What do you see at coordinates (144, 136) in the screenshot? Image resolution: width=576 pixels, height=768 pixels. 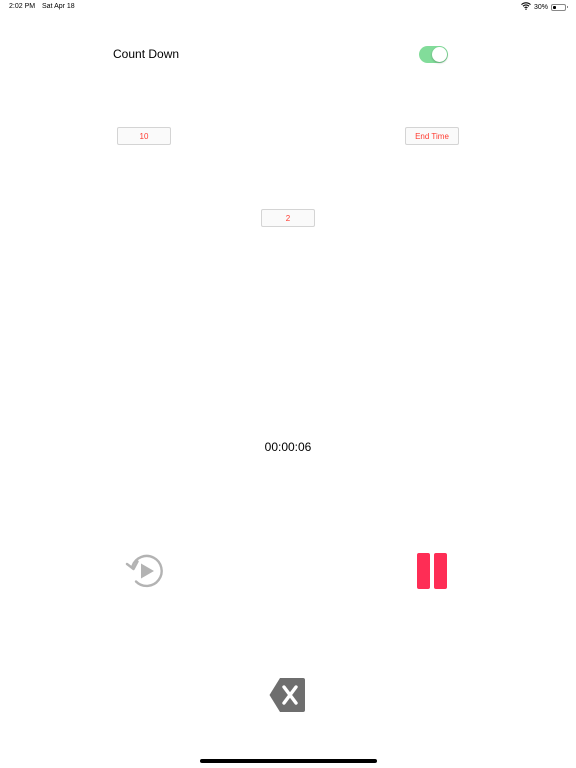 I see `start-value-field: 10` at bounding box center [144, 136].